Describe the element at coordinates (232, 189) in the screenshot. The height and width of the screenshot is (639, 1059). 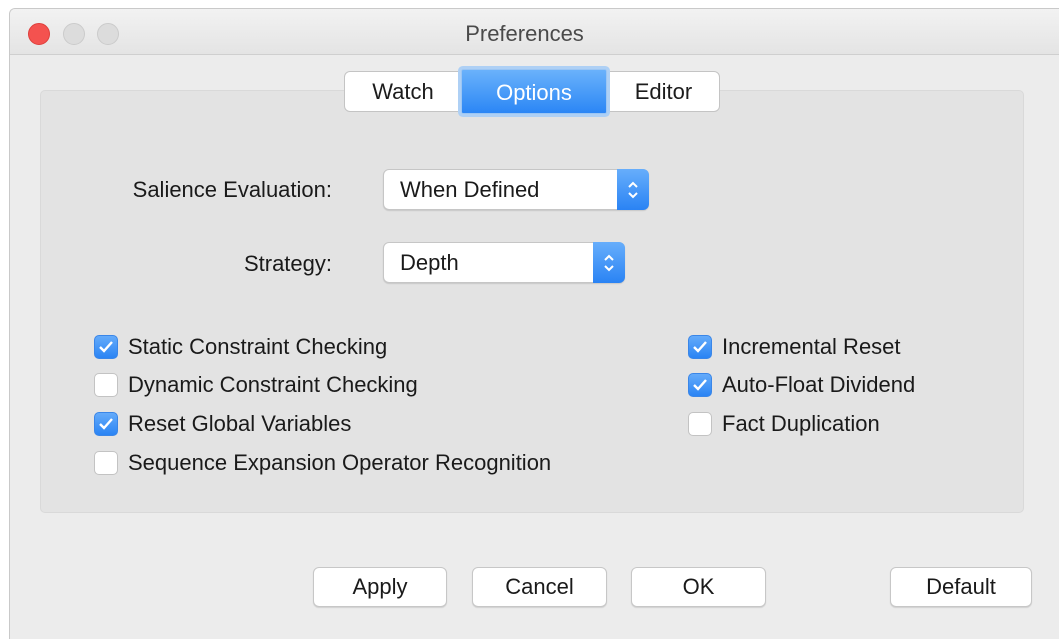
I see `salience-evaluation-label: Salience Evaluation:` at that location.